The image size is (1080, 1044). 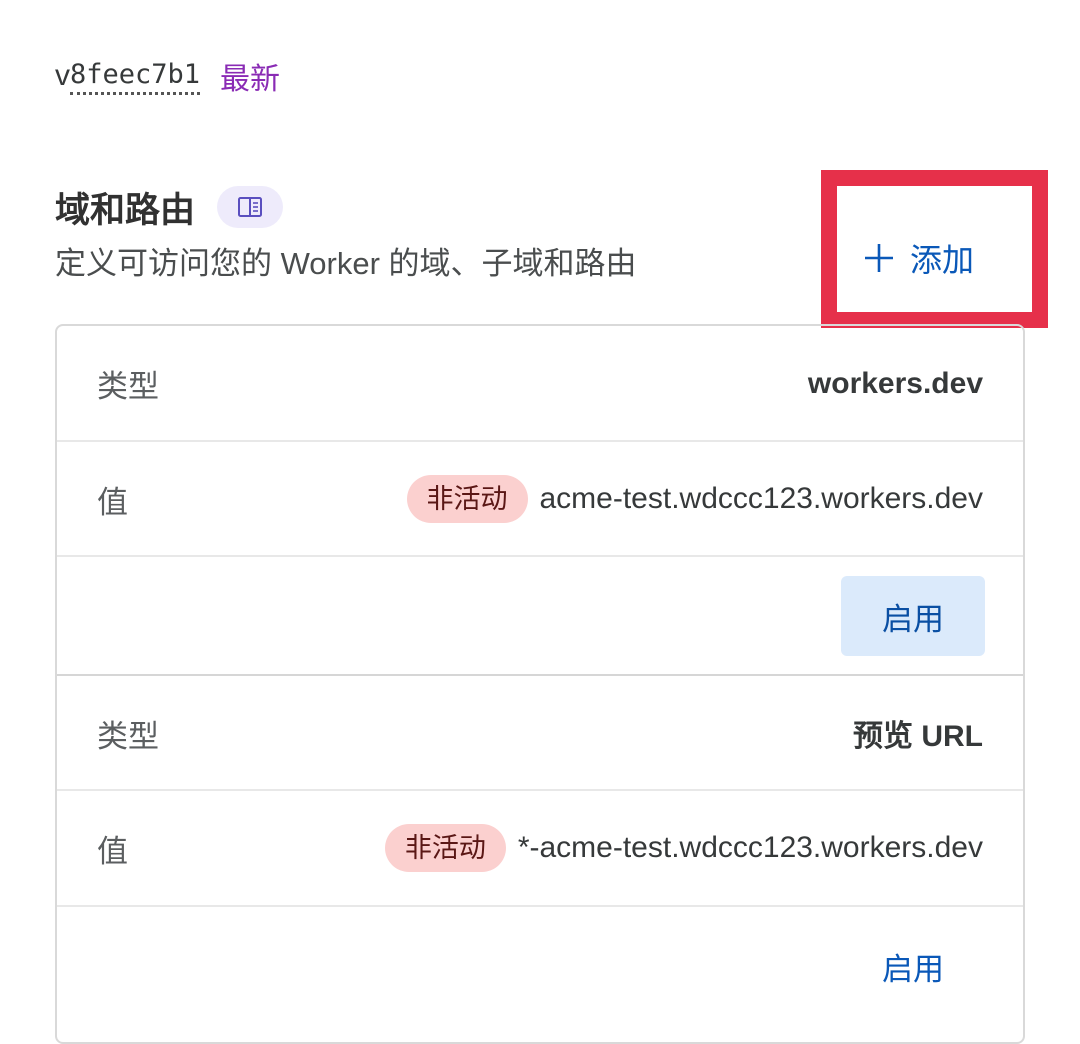 I want to click on docs-button, so click(x=250, y=207).